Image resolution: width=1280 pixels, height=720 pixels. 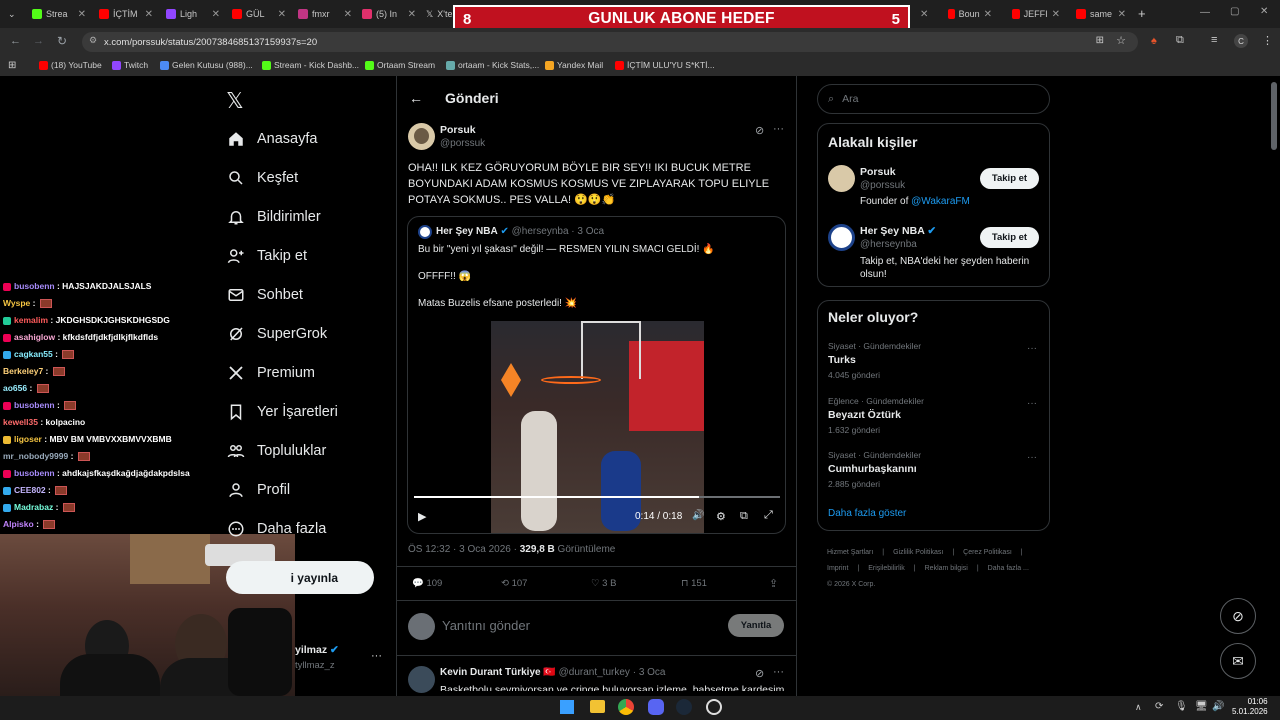 I want to click on nav-explore: Keşfet, so click(x=262, y=178).